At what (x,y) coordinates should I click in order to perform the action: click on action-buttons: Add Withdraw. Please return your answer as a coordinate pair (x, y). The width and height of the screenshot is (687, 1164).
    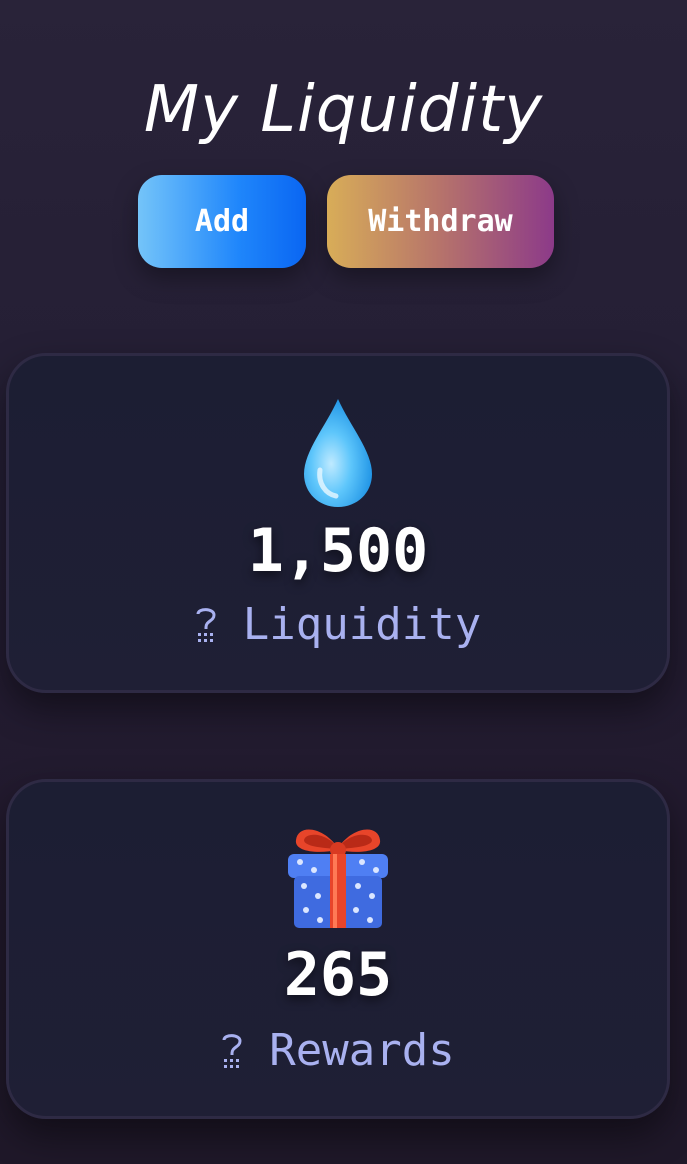
    Looking at the image, I should click on (343, 222).